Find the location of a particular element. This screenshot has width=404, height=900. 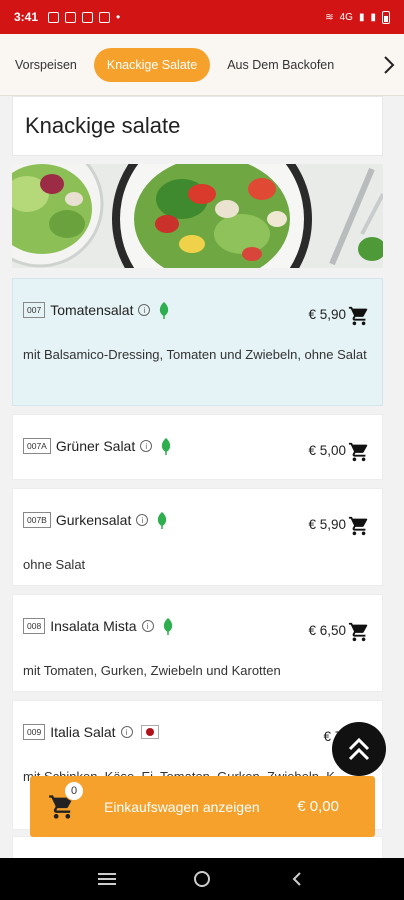

double-chevron-up-icon is located at coordinates (359, 749).